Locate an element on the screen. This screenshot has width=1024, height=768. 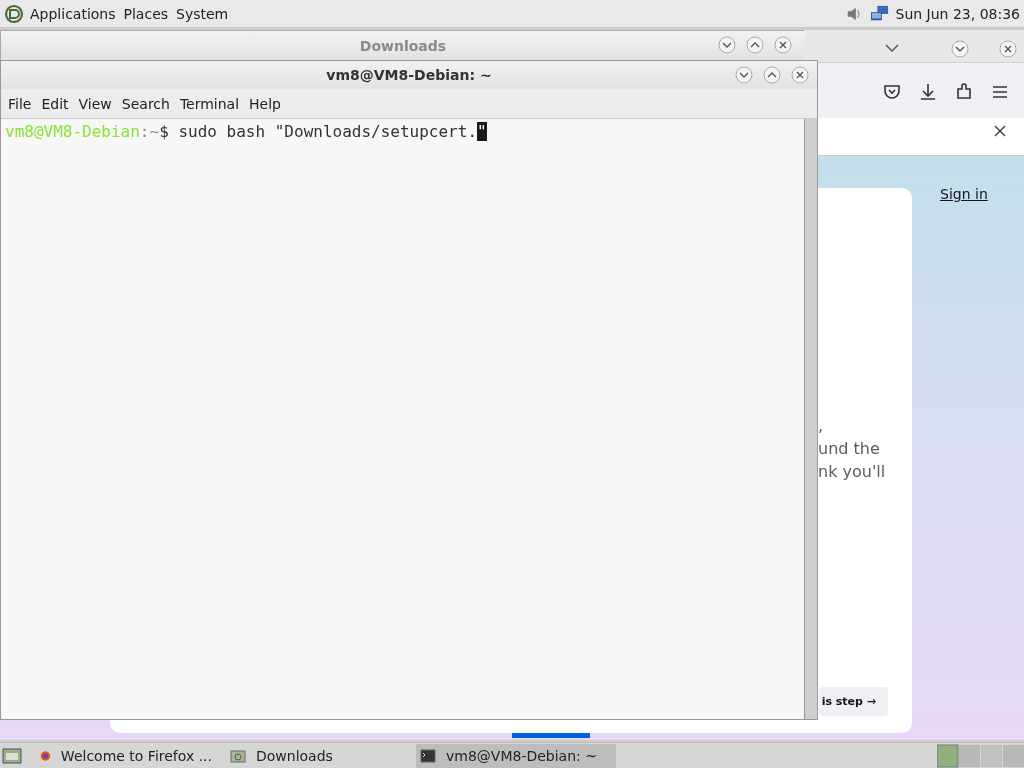
prompt-user-host: vm8@VM8-Debian is located at coordinates (72, 131).